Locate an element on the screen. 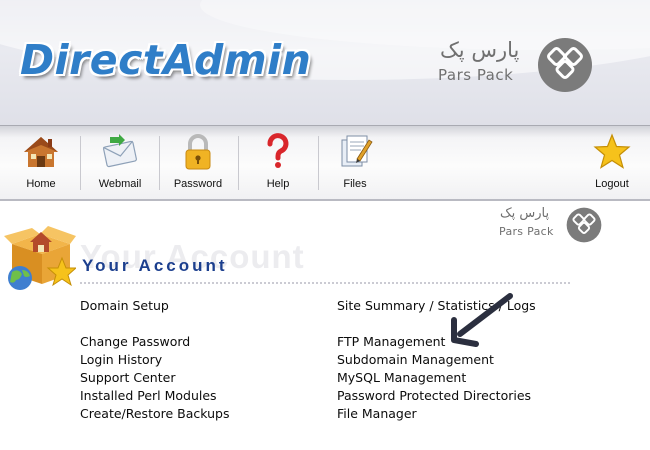 This screenshot has width=650, height=450. link-password-protected-directories: Password Protected Directories is located at coordinates (434, 395).